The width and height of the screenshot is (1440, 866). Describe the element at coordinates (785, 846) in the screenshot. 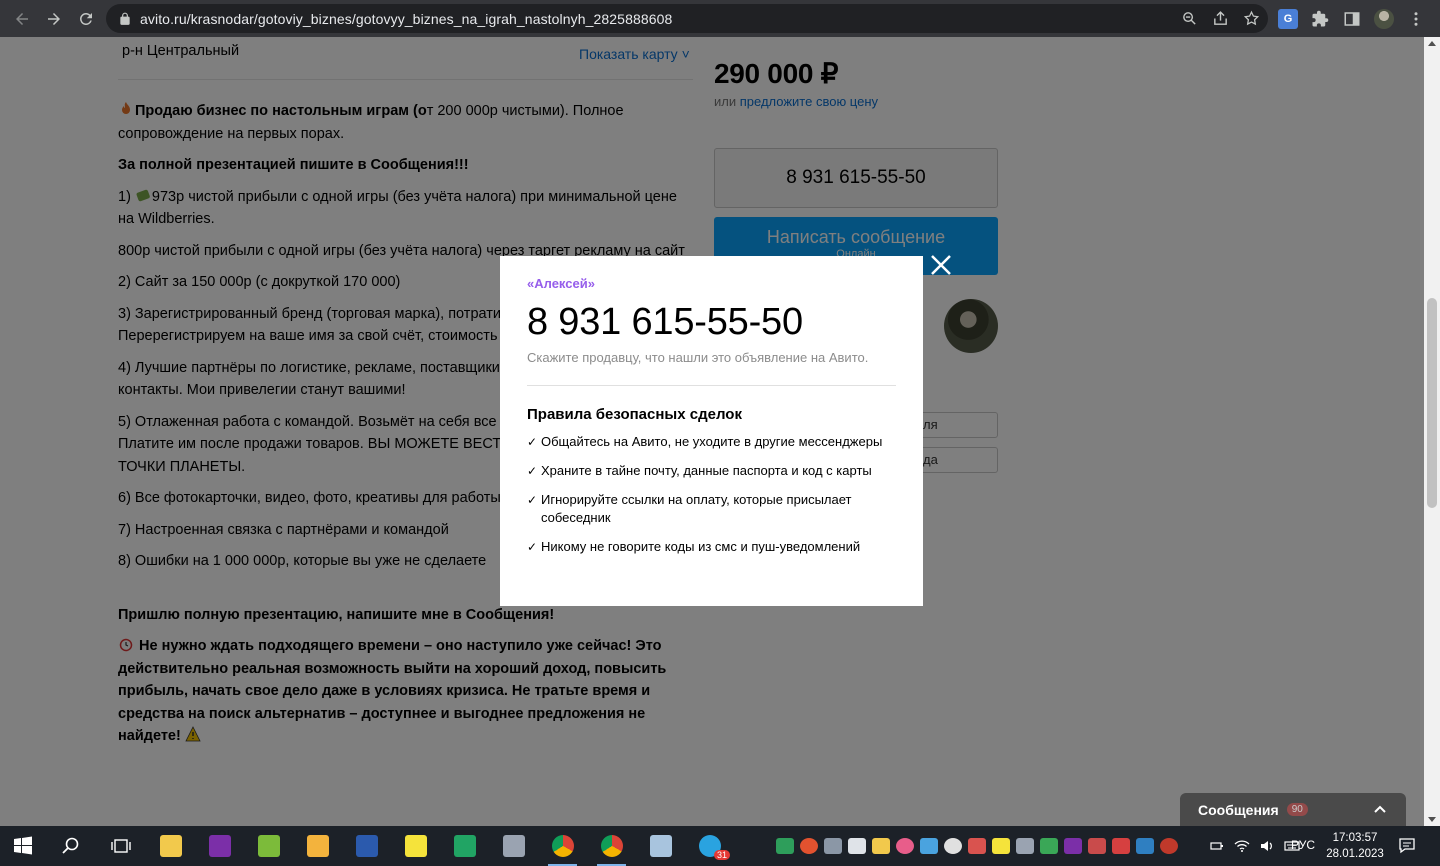

I see `tray-shield-icon` at that location.